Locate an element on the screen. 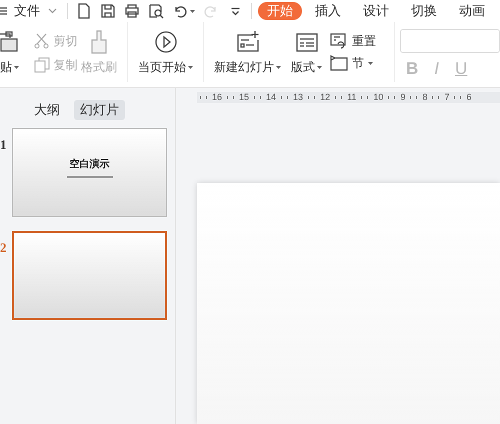 The width and height of the screenshot is (500, 424). panel-tab: 大纲 is located at coordinates (47, 110).